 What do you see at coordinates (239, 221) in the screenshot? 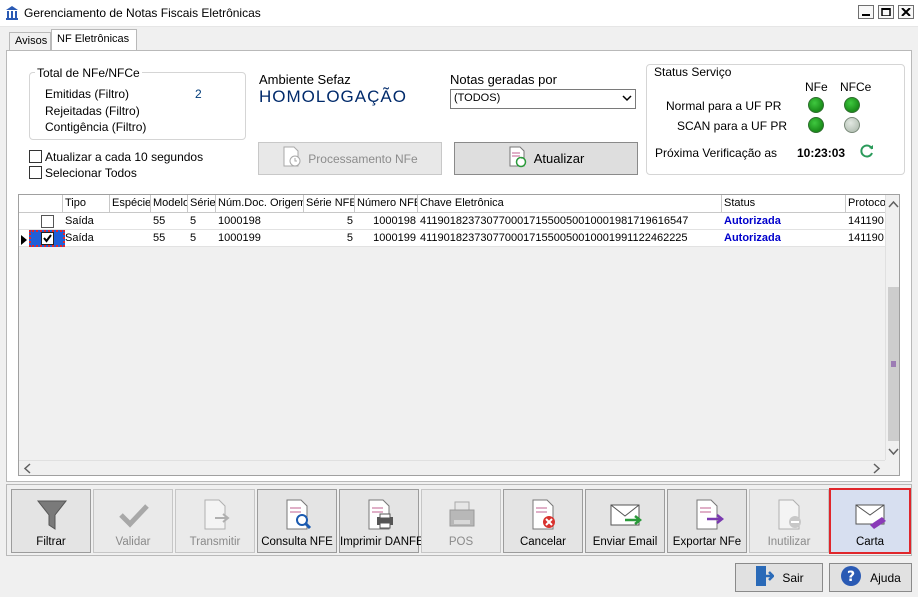
I see `cell-num-doc: 1000198` at bounding box center [239, 221].